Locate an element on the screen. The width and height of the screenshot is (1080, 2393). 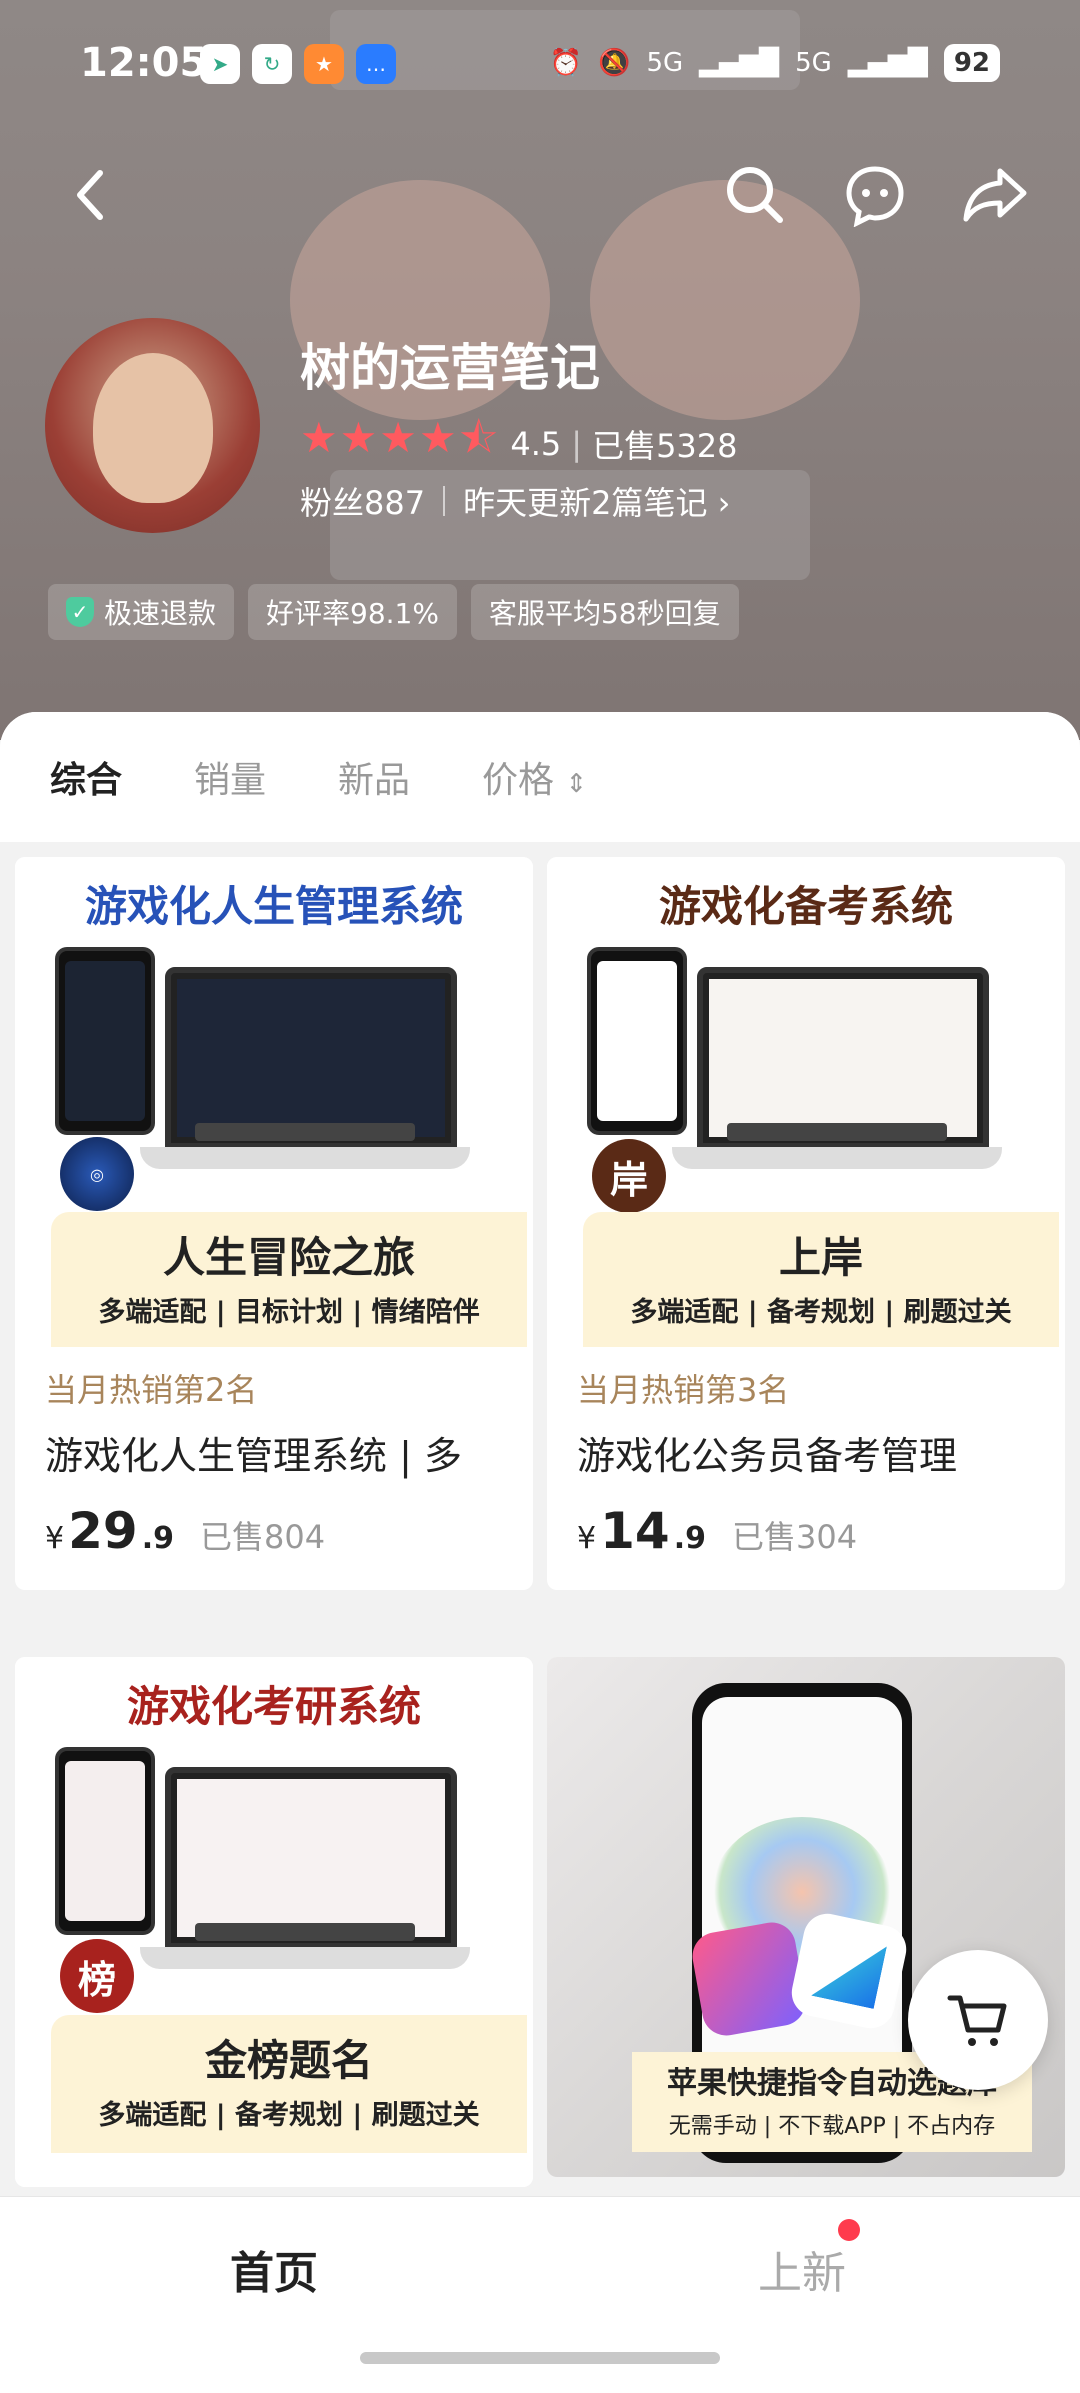
store-rating-row: ★★★★⯪ 4.5 | 已售5328 is located at coordinates (519, 443).